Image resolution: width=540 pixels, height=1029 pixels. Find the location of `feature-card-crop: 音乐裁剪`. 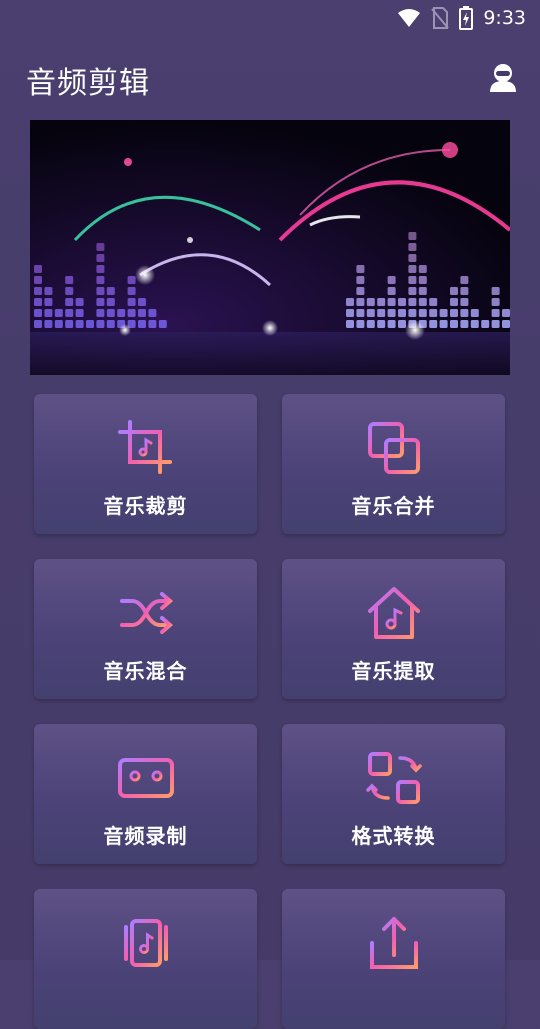

feature-card-crop: 音乐裁剪 is located at coordinates (145, 464).